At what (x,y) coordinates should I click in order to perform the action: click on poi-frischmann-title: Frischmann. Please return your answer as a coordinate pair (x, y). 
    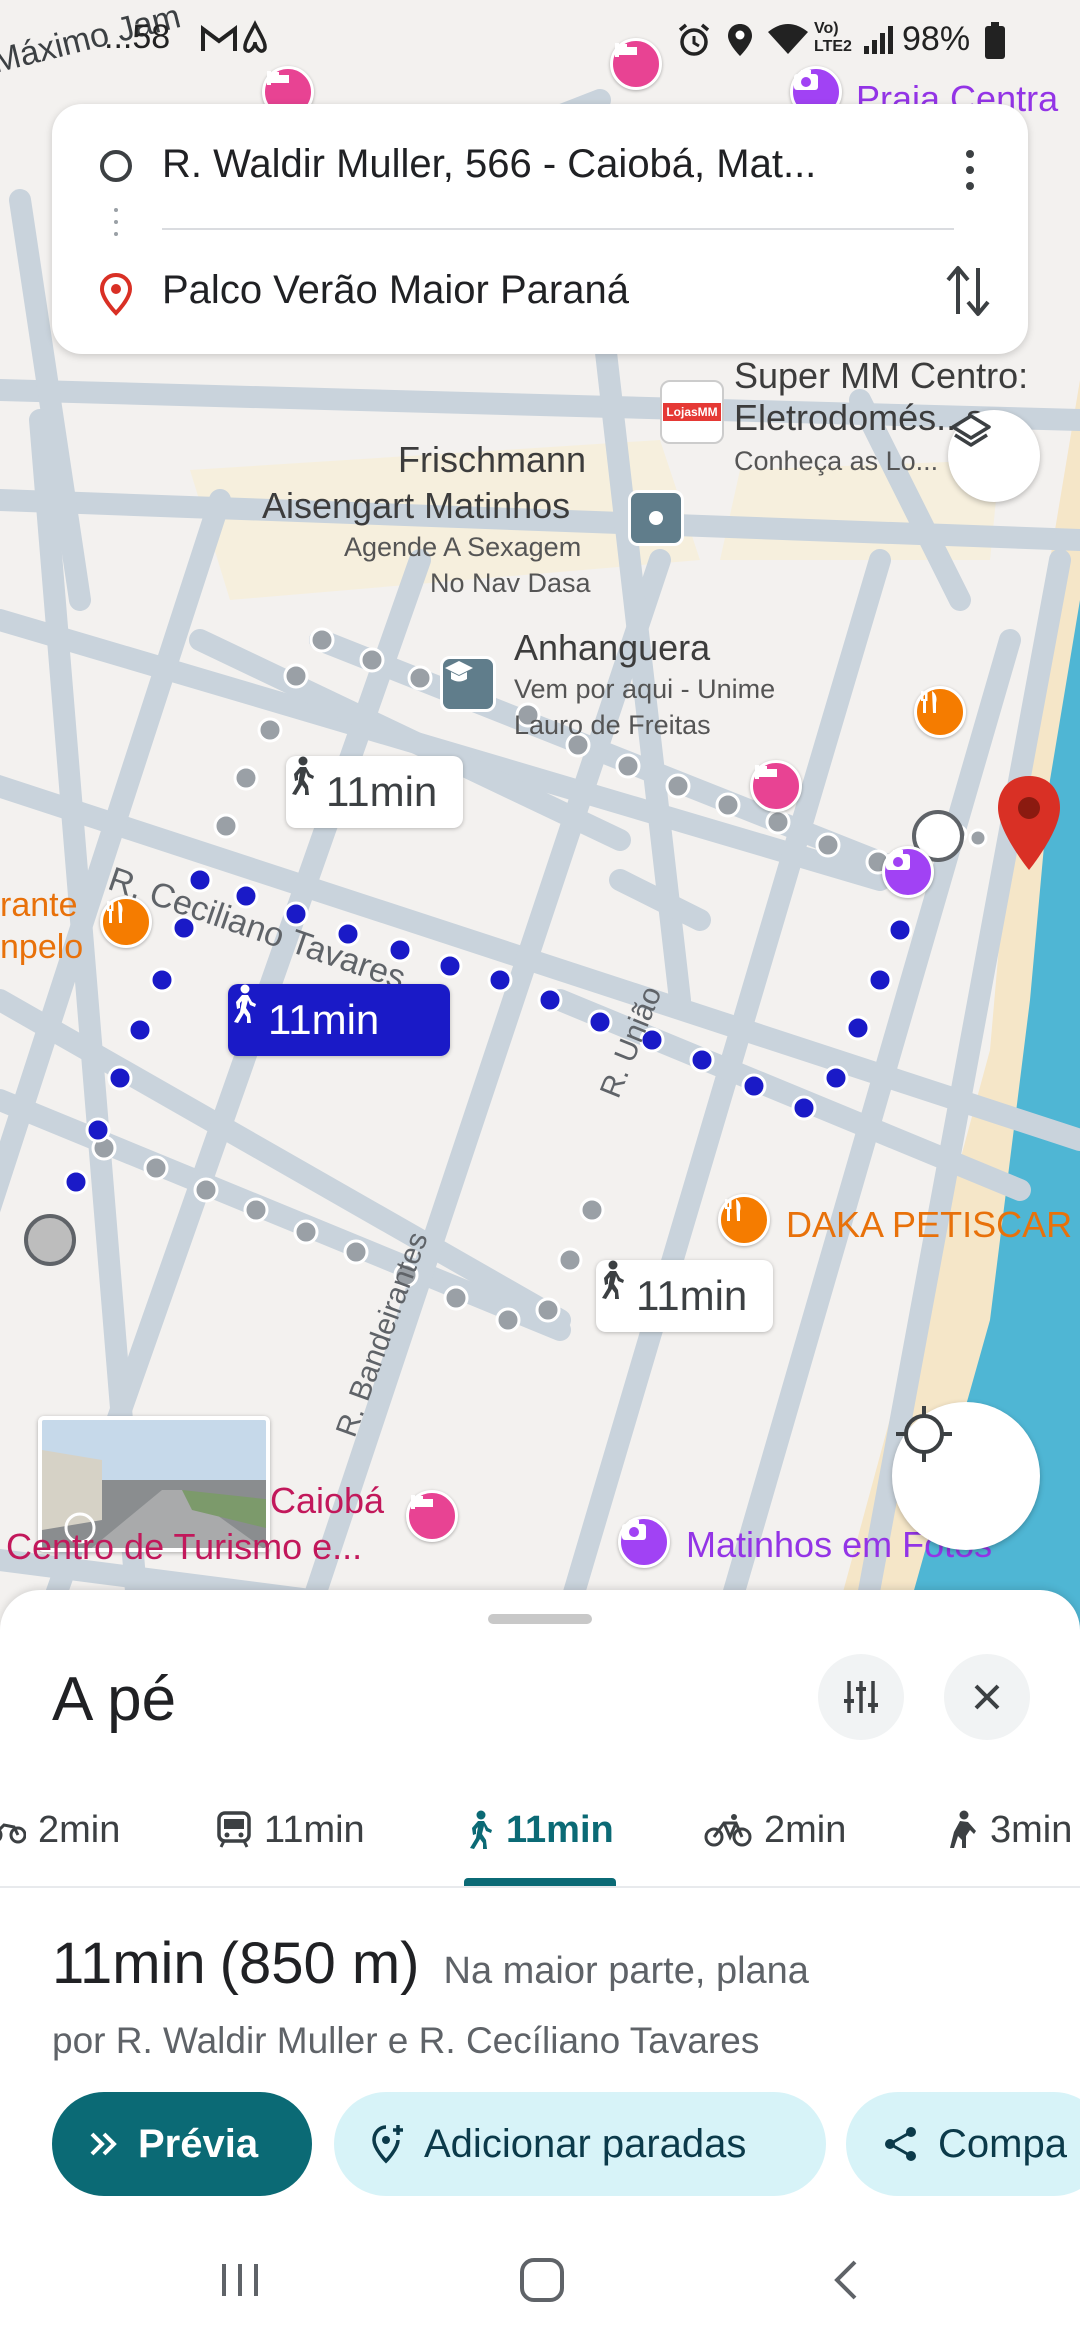
    Looking at the image, I should click on (492, 460).